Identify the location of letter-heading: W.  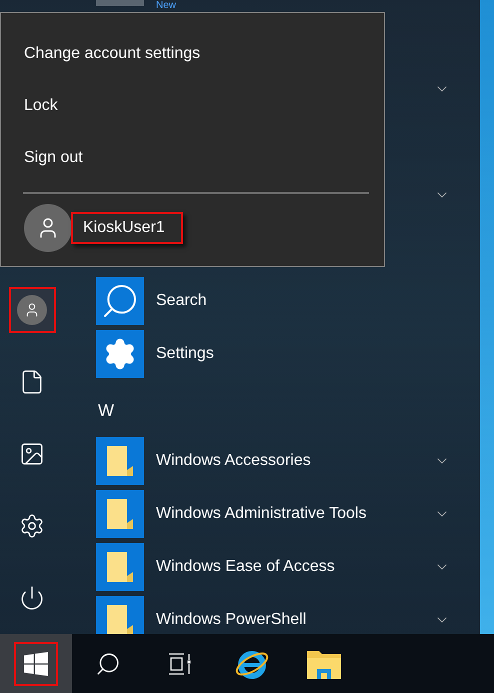
(106, 407).